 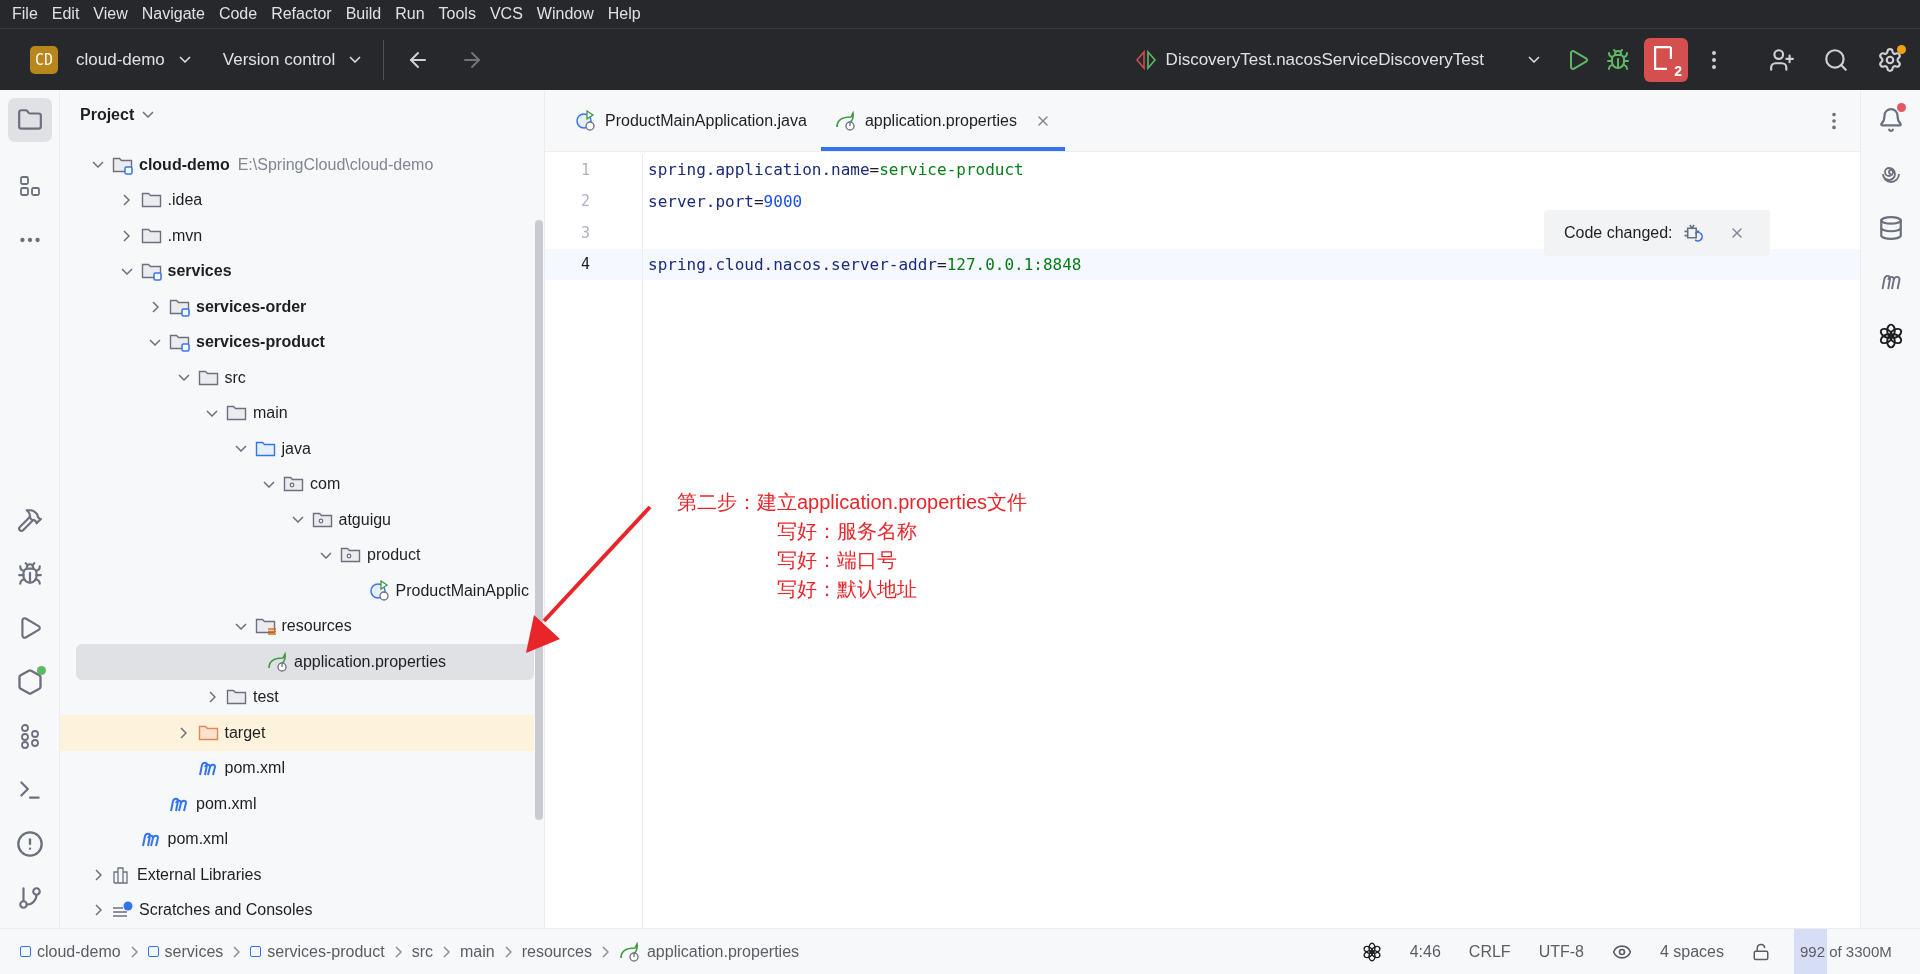 What do you see at coordinates (457, 14) in the screenshot?
I see `menu-item: Tools` at bounding box center [457, 14].